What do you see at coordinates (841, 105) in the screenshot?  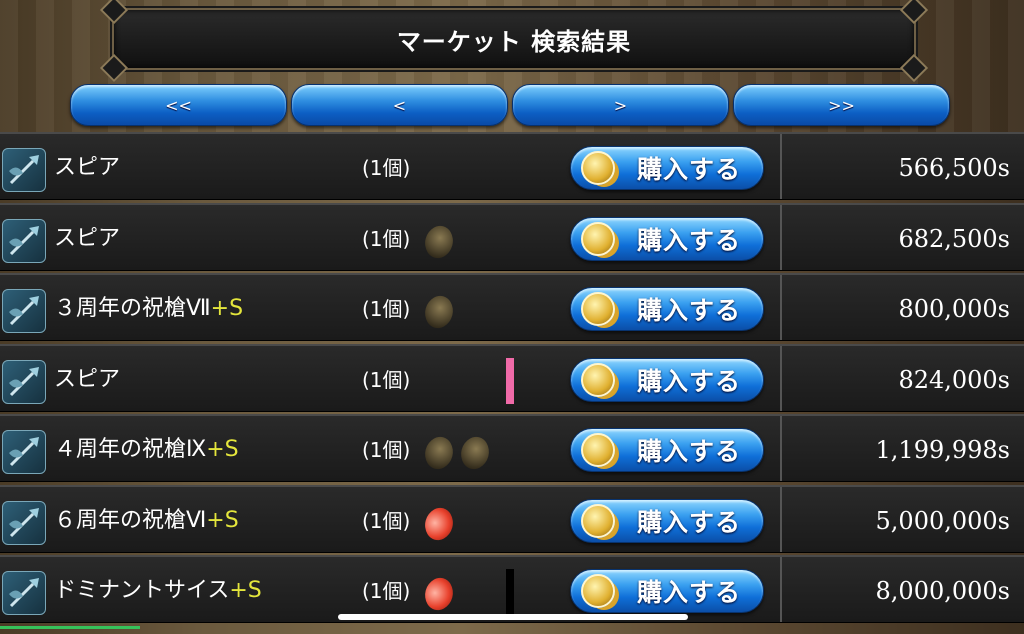 I see `last-page-button: >>` at bounding box center [841, 105].